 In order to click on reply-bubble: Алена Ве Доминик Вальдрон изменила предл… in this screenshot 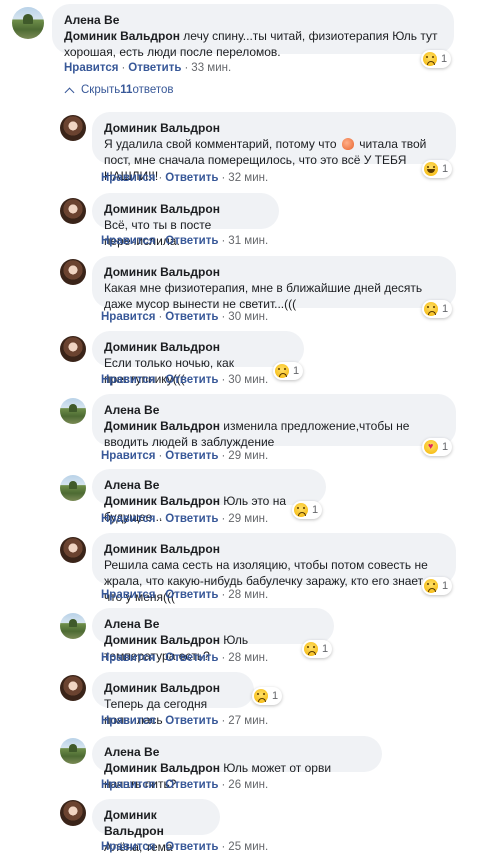, I will do `click(274, 421)`.